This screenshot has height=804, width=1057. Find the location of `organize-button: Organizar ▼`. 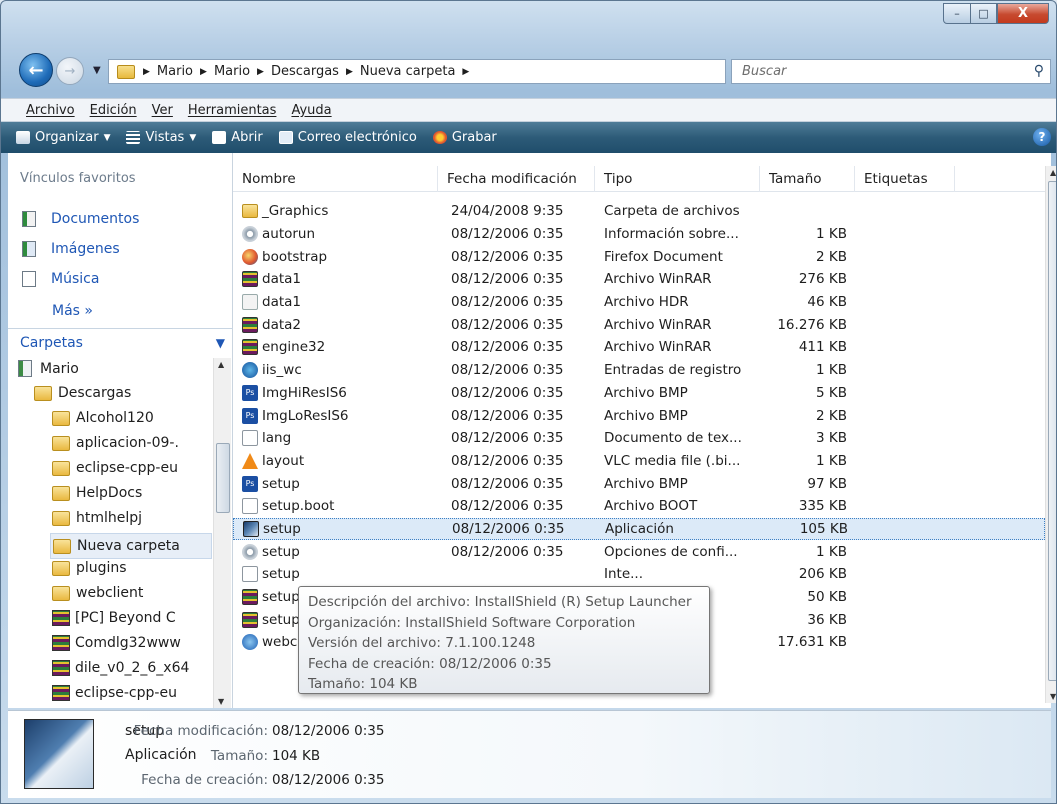

organize-button: Organizar ▼ is located at coordinates (63, 137).